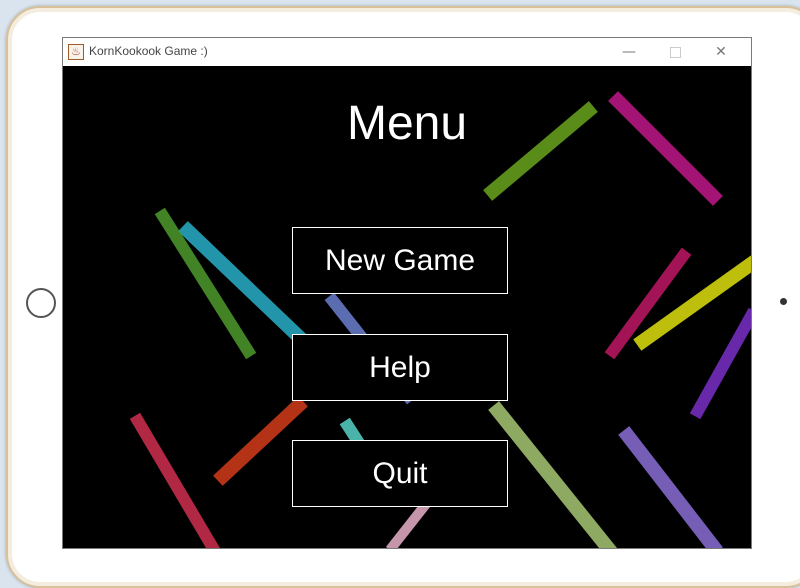 This screenshot has width=800, height=588. I want to click on window-title: KornKookook Game :), so click(148, 51).